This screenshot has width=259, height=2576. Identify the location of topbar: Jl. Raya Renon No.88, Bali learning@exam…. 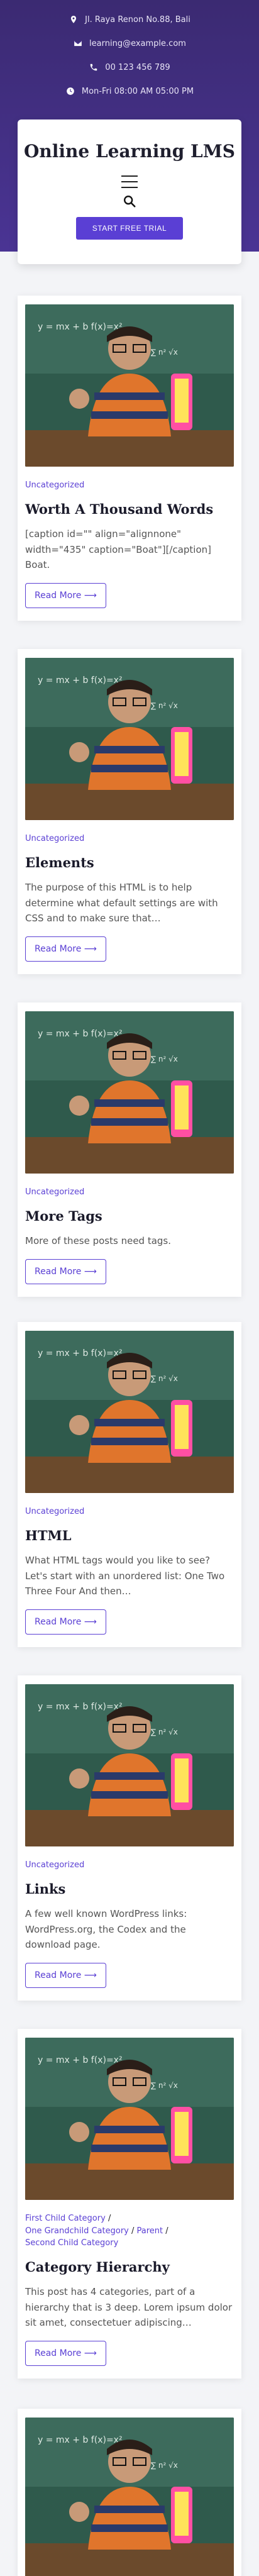
(129, 51).